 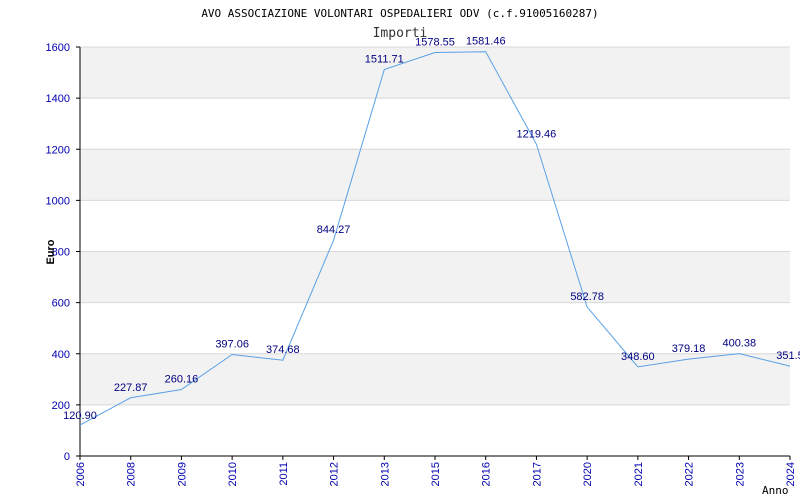 What do you see at coordinates (739, 344) in the screenshot?
I see `data-label: 400.38` at bounding box center [739, 344].